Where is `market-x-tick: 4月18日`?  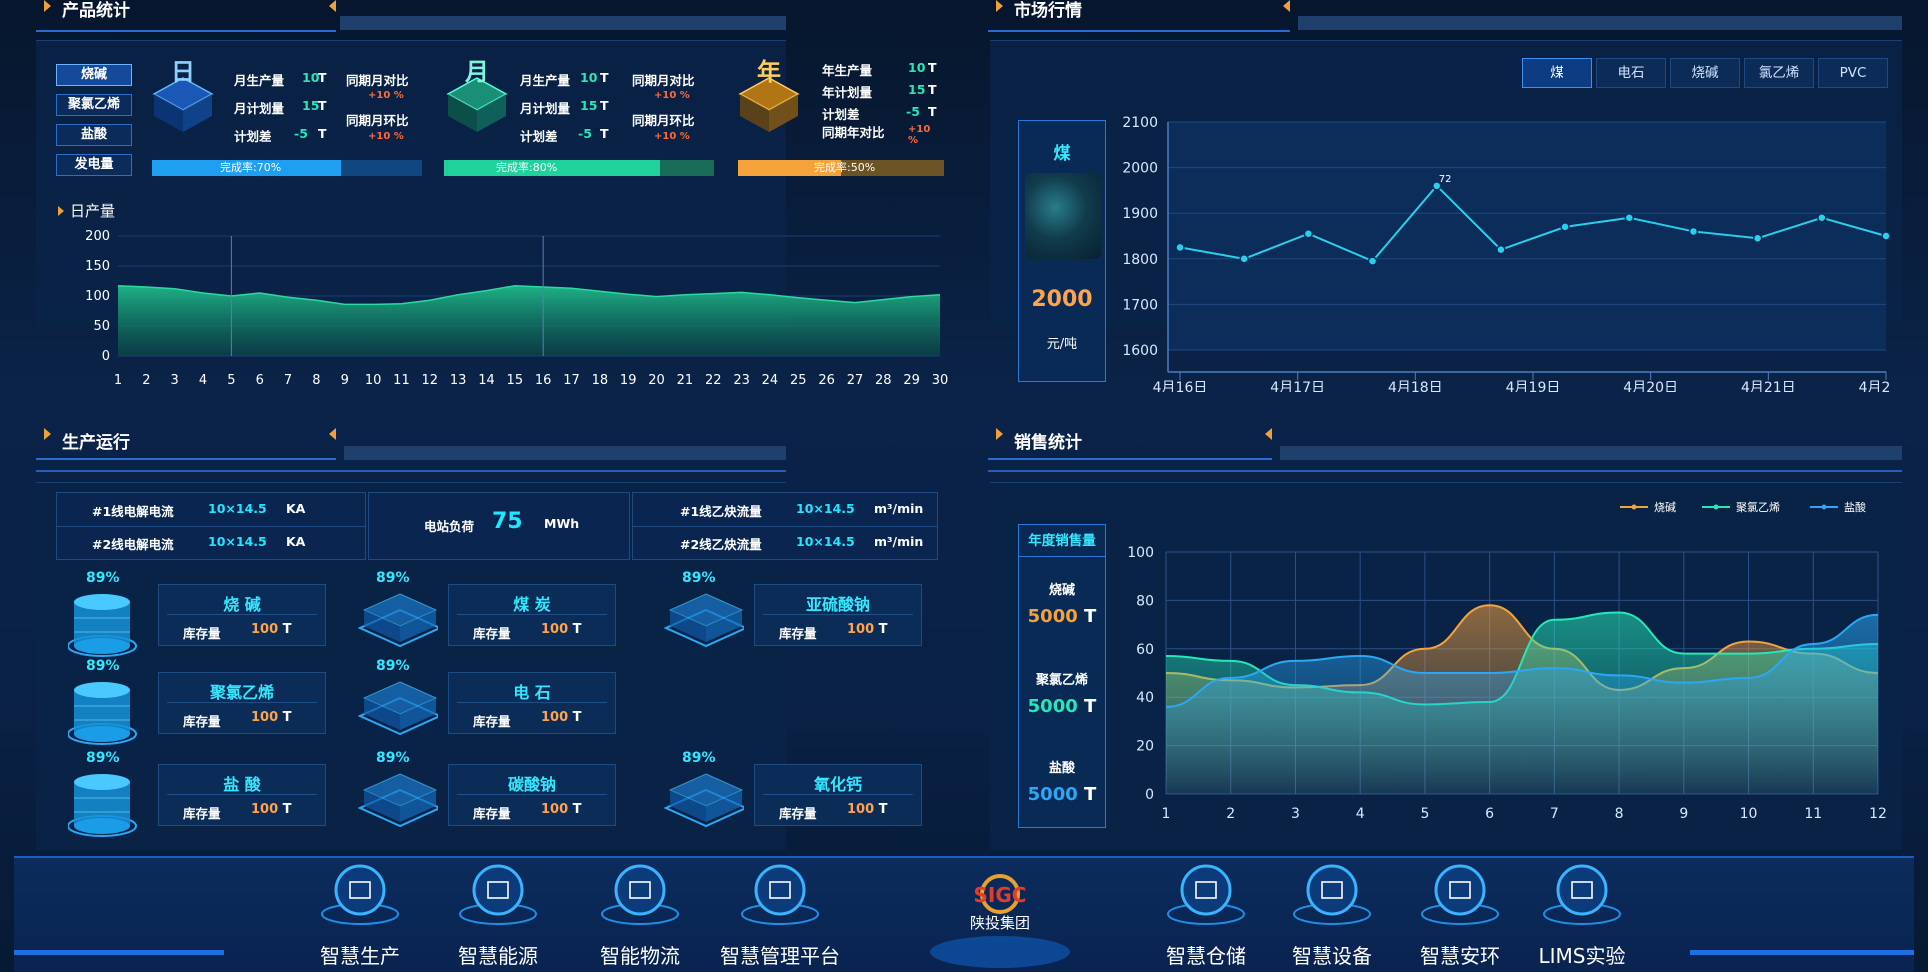 market-x-tick: 4月18日 is located at coordinates (1415, 386).